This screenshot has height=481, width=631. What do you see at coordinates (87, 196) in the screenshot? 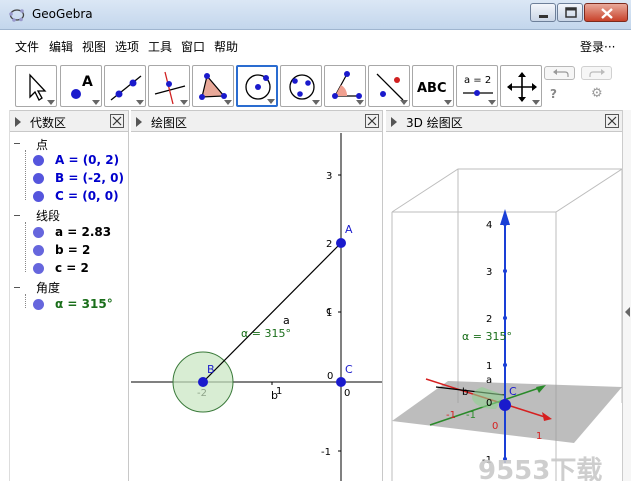
I see `algebra-item-C: C = (0, 0)` at bounding box center [87, 196].